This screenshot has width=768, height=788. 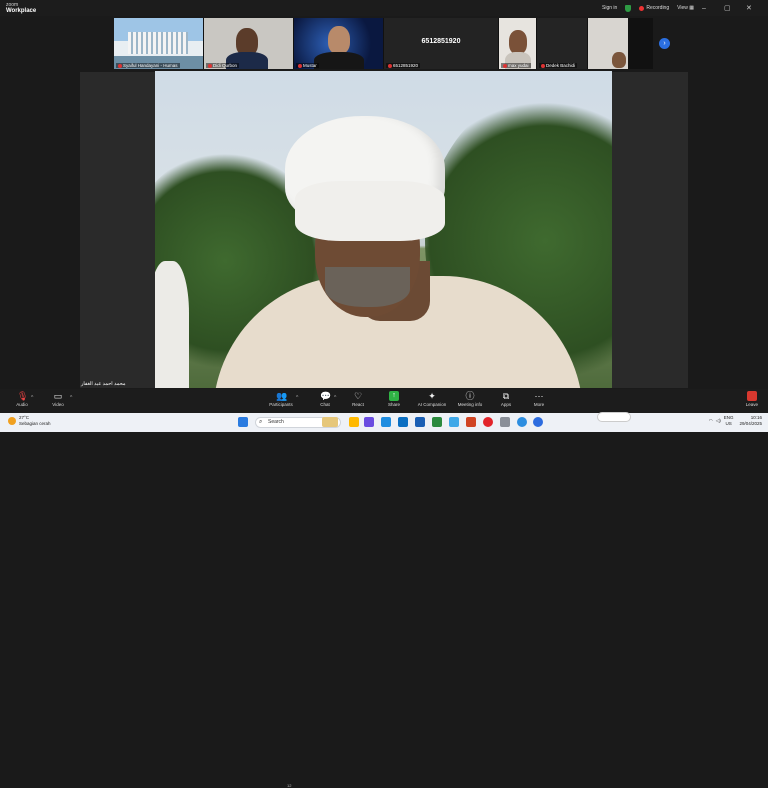 I want to click on sparkle-icon: ✦, so click(x=432, y=396).